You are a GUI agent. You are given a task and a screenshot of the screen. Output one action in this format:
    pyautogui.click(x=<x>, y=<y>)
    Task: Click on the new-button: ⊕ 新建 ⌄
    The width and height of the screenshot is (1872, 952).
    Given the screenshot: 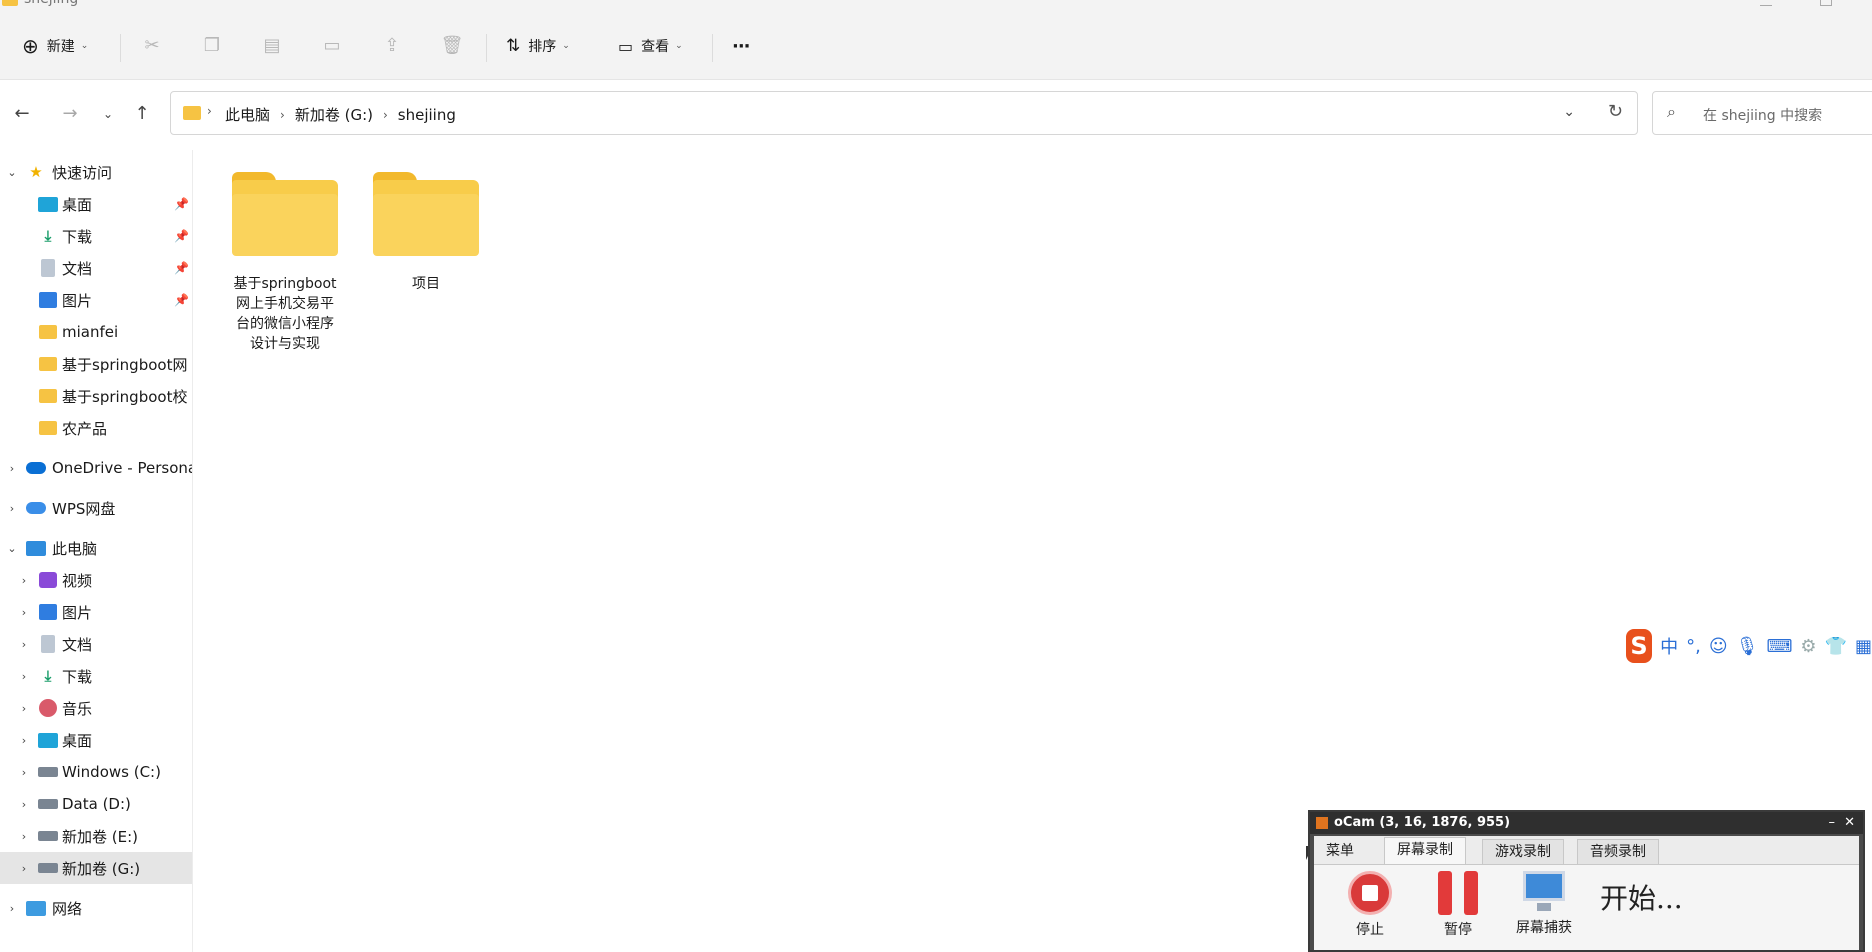 What is the action you would take?
    pyautogui.click(x=55, y=46)
    